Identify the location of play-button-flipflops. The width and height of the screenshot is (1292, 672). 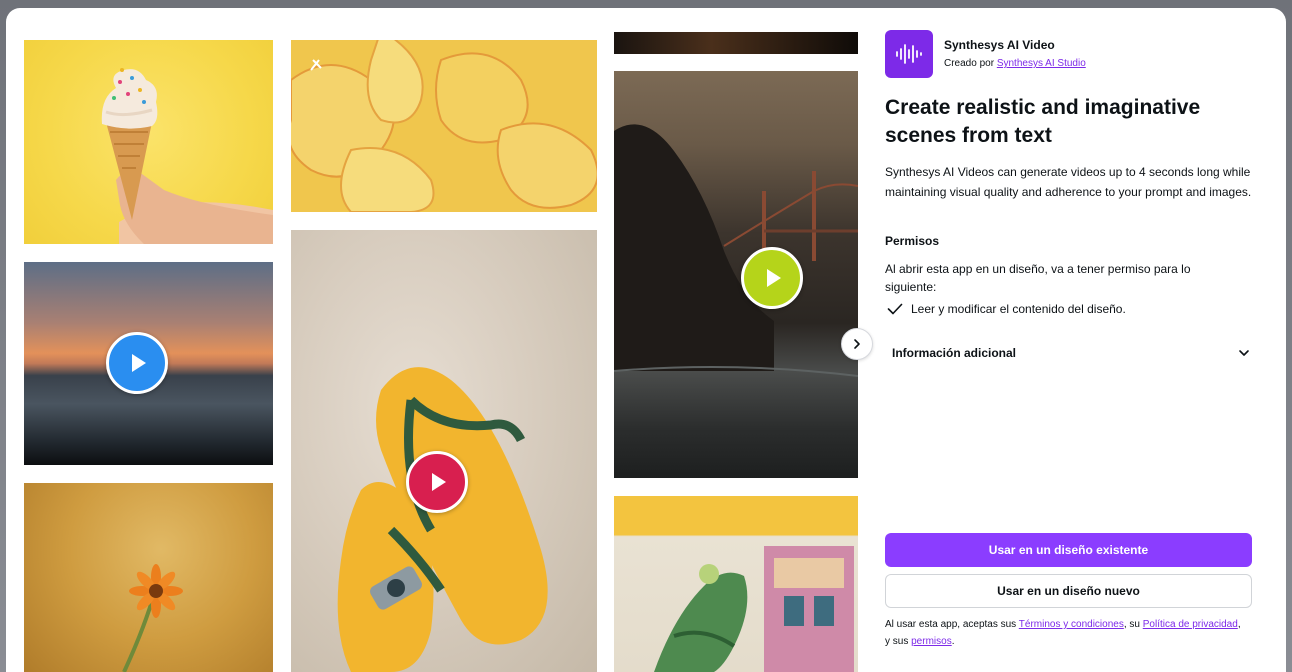
(437, 482).